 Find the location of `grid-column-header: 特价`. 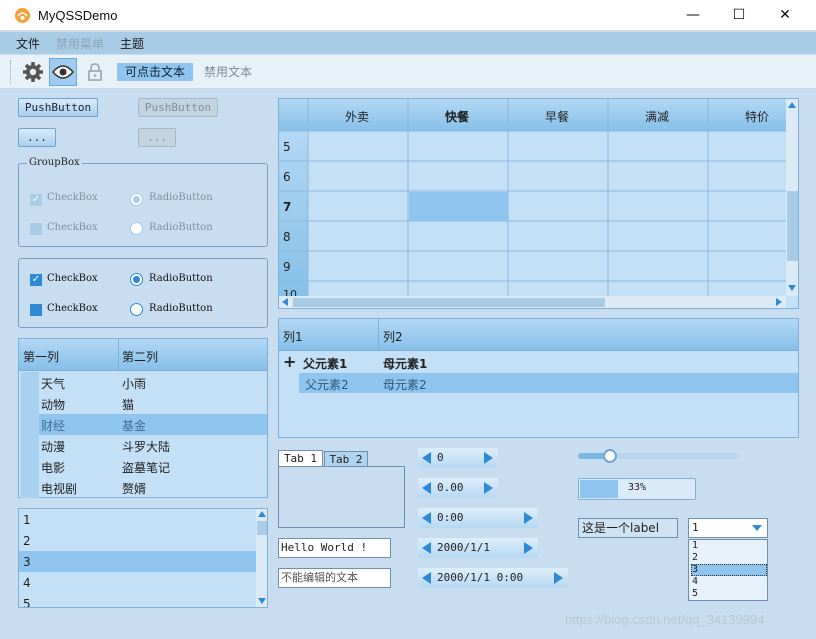

grid-column-header: 特价 is located at coordinates (757, 116).